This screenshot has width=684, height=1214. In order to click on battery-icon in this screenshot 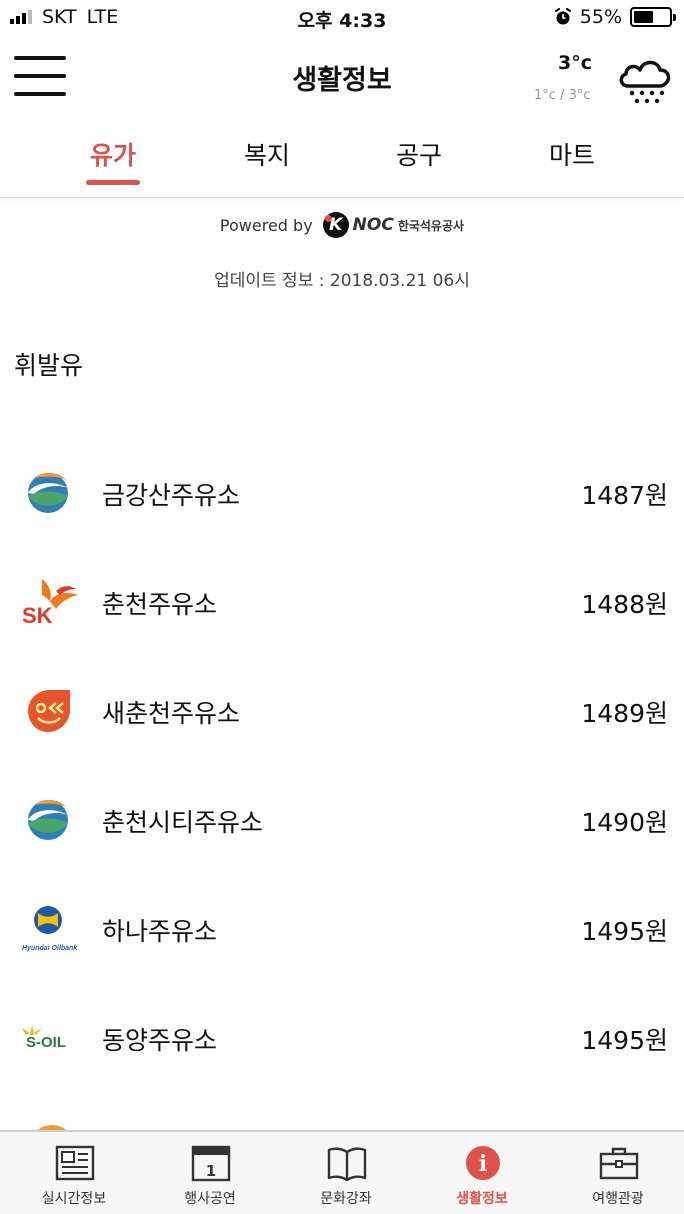, I will do `click(653, 17)`.